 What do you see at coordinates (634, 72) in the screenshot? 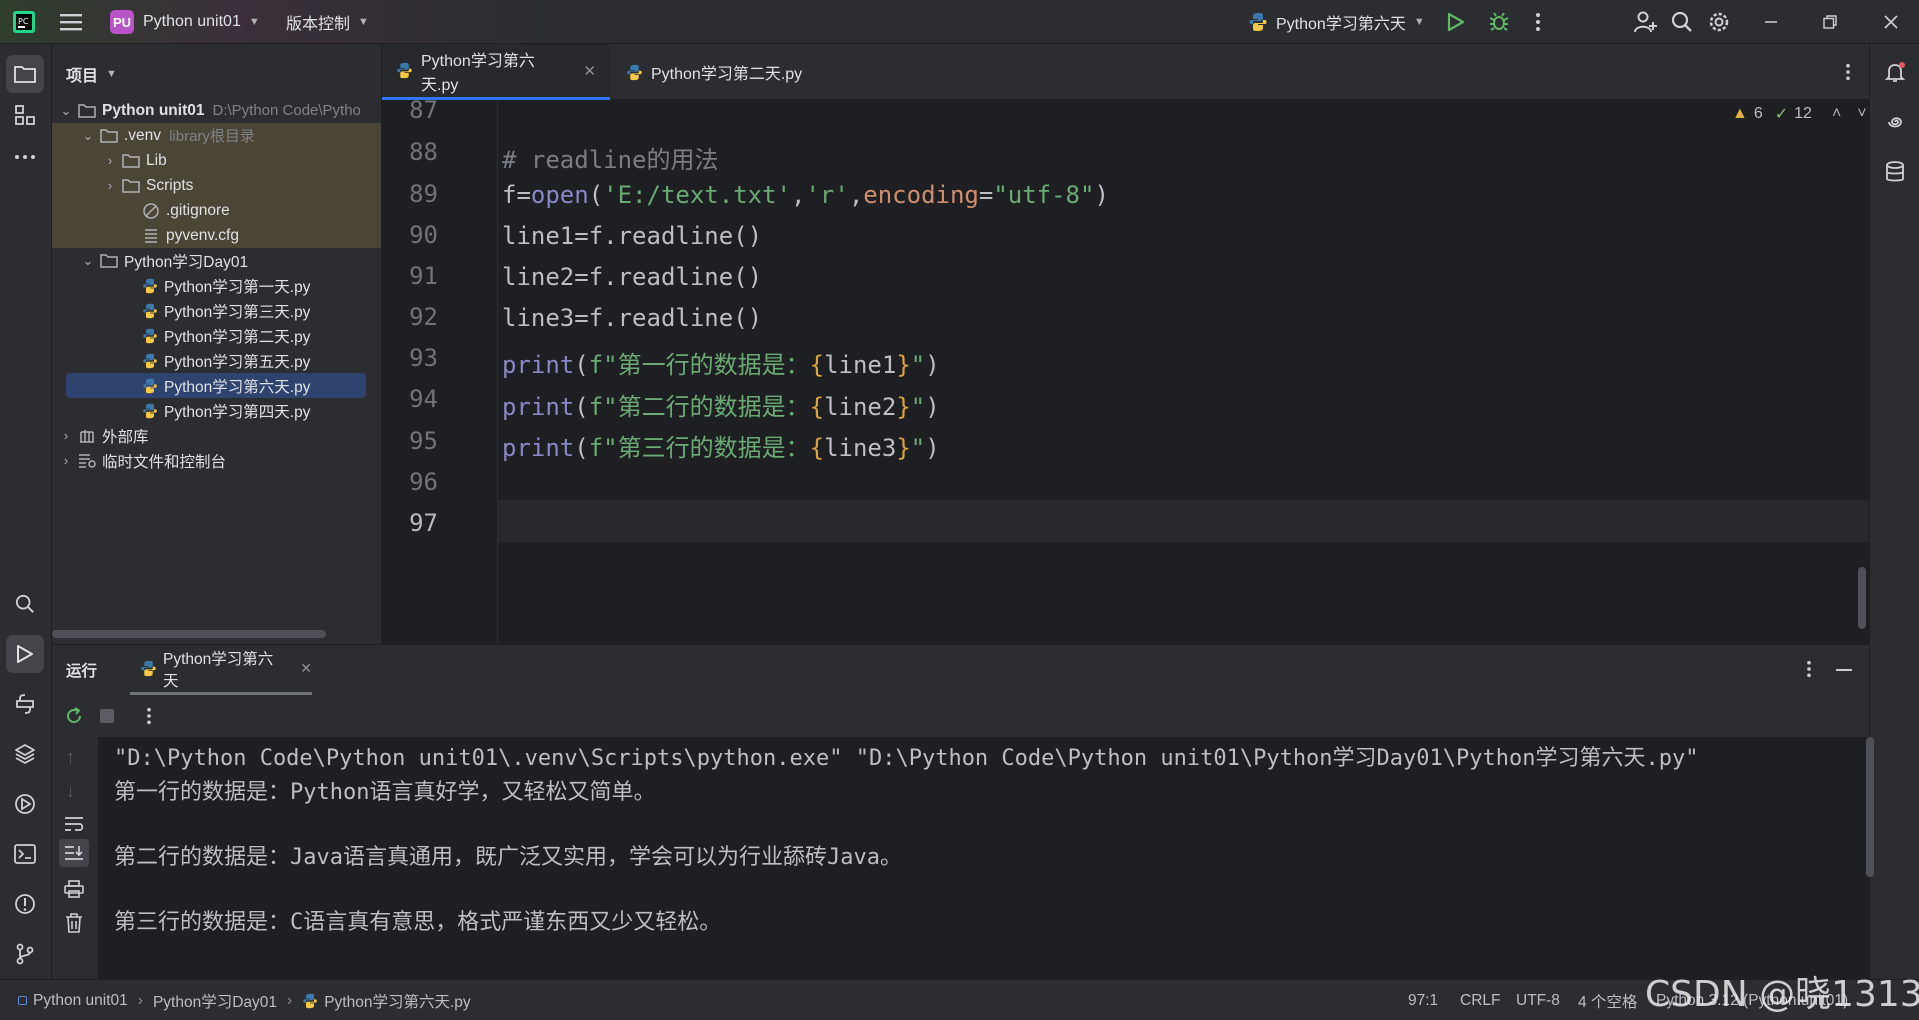
I see `python-file-icon` at bounding box center [634, 72].